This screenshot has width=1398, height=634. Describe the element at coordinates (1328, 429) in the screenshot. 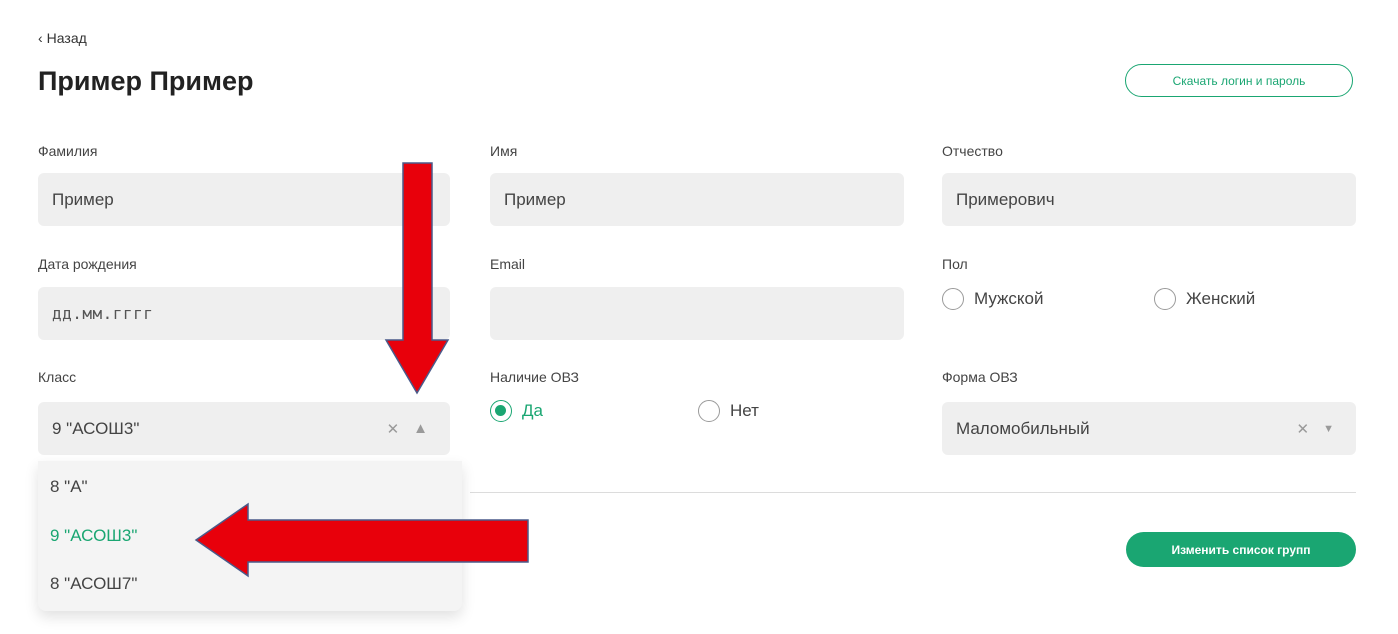

I see `caret-down-icon: ▼` at that location.